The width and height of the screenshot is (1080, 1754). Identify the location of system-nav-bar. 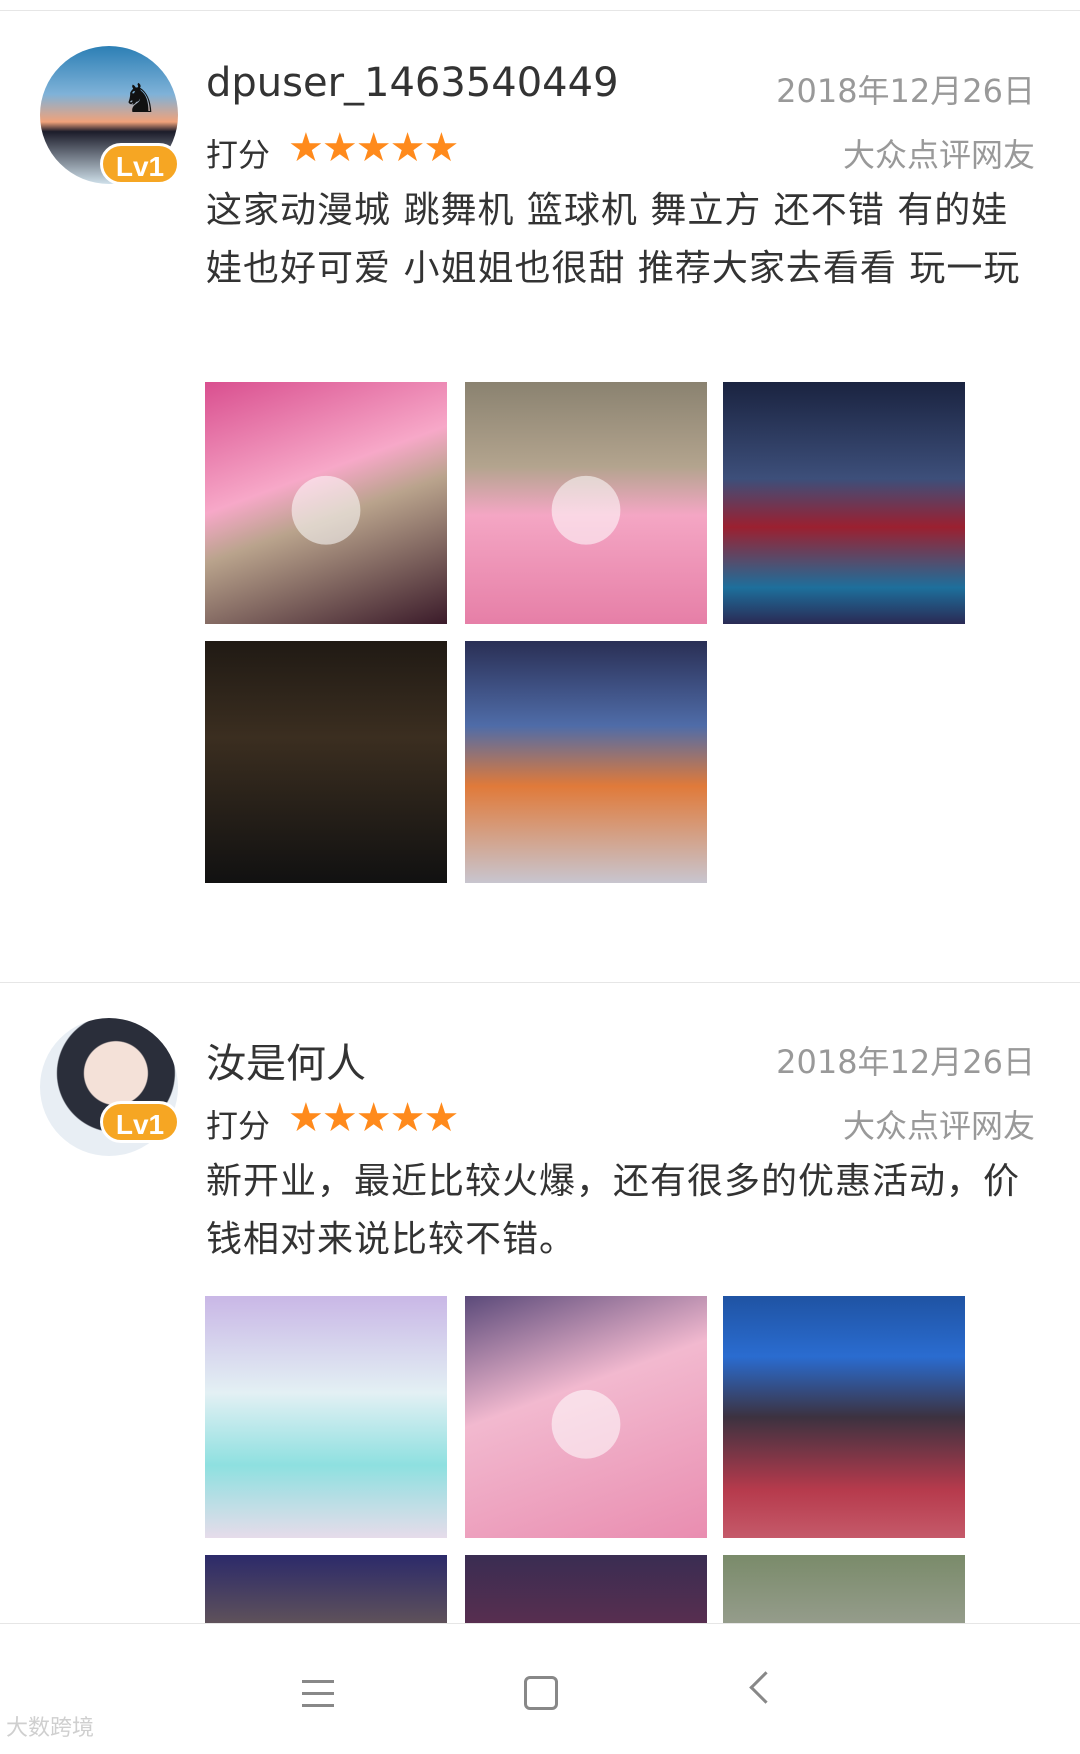
(540, 1688).